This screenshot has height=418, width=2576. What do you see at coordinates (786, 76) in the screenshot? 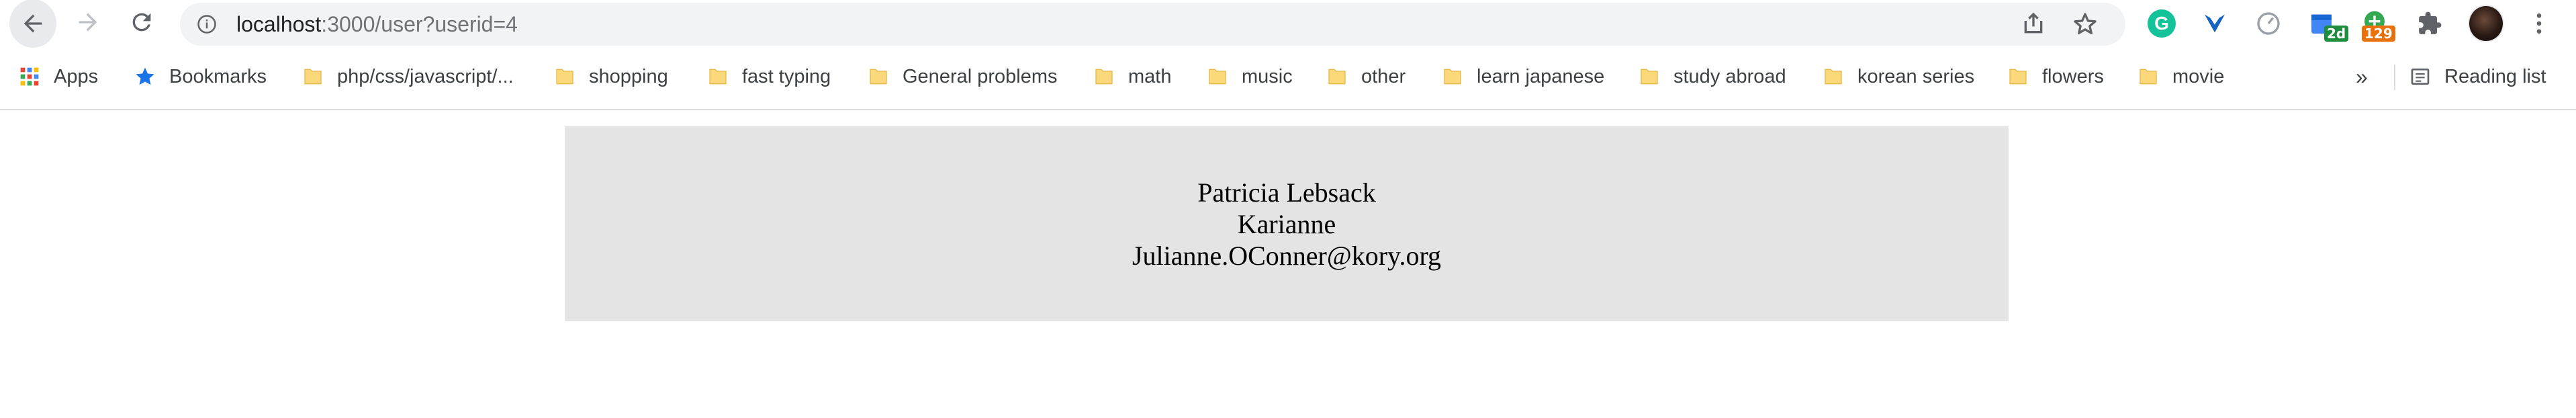
I see `bookmark-label: fast typing` at bounding box center [786, 76].